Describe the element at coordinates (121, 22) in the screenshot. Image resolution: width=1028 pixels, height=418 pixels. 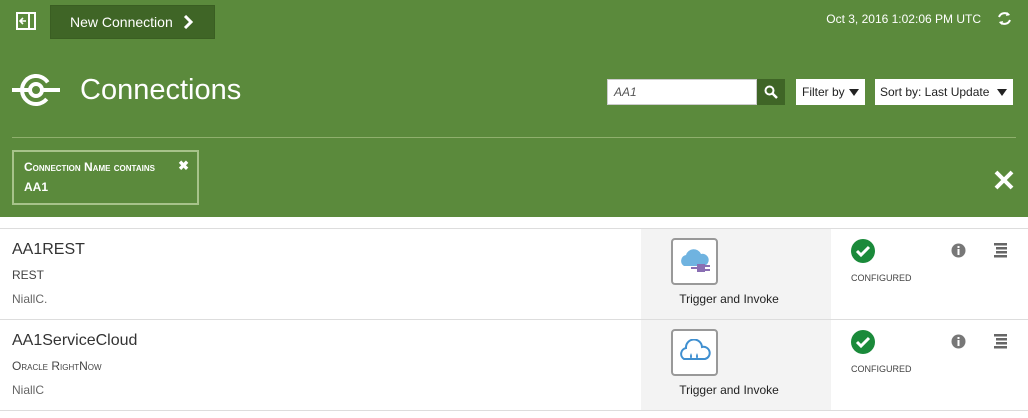
I see `new-connection-label: New Connection` at that location.